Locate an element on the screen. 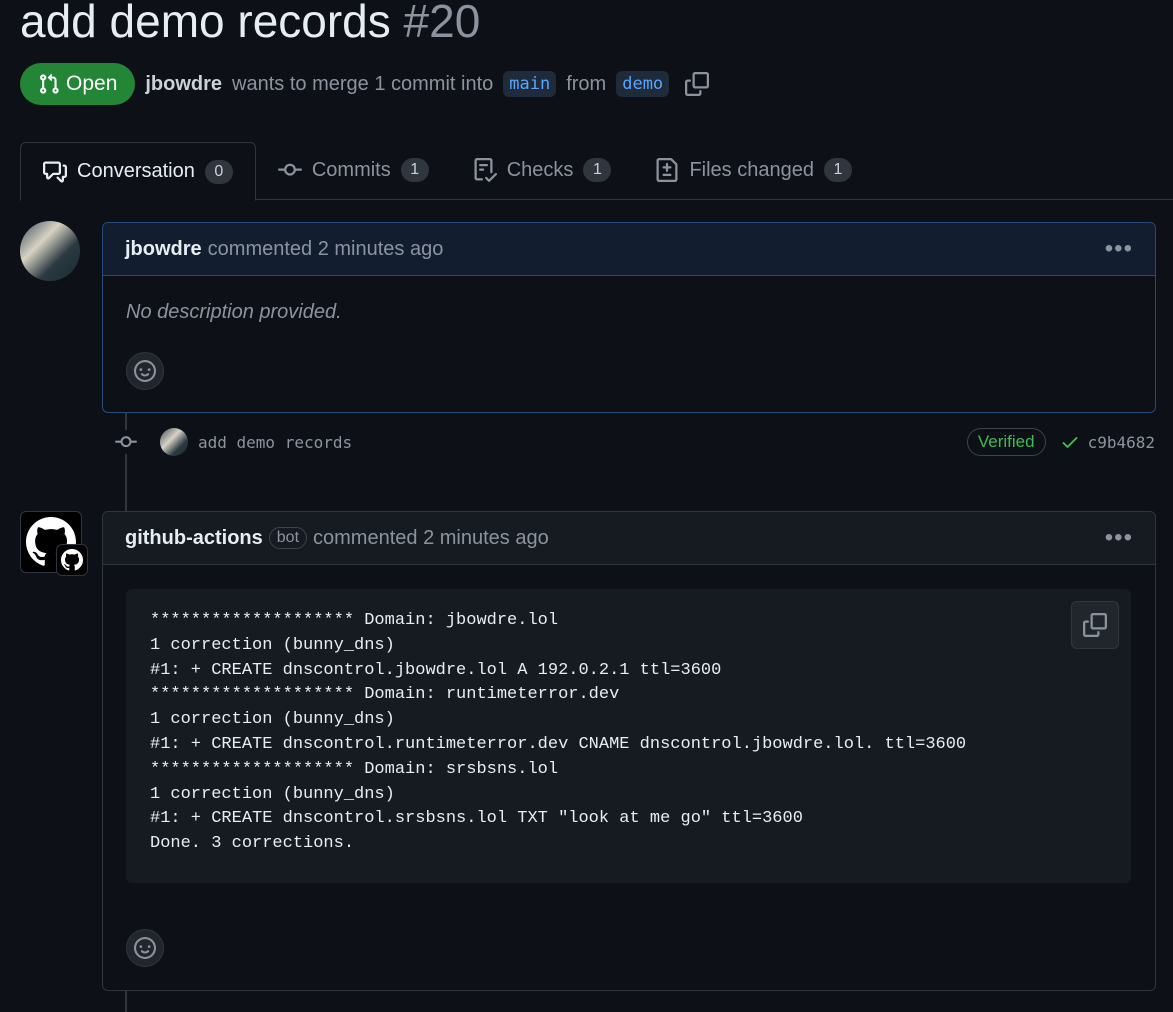 The height and width of the screenshot is (1012, 1173). merge-text: wants to merge 1 commit into is located at coordinates (363, 83).